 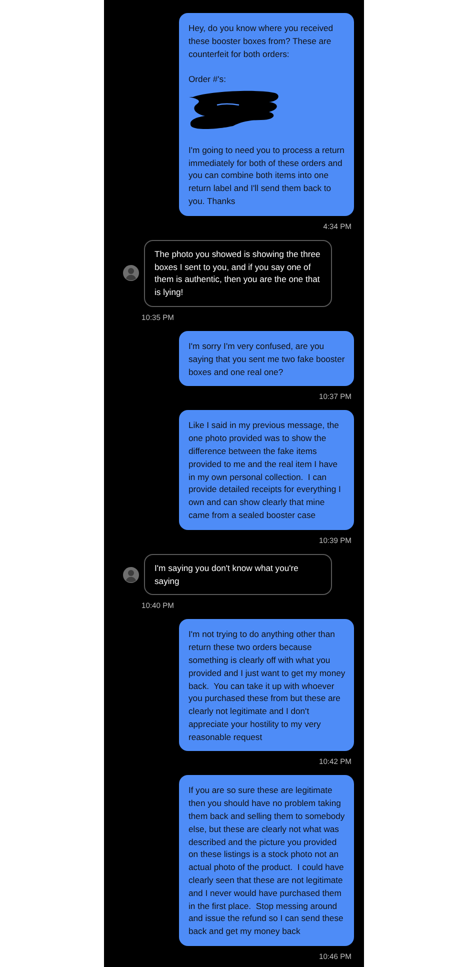 What do you see at coordinates (238, 273) in the screenshot?
I see `message-bubble: The photo you showed is showing the three boxes I sent to you, and if you say one of them is authentic, then you are the one that is lying!` at bounding box center [238, 273].